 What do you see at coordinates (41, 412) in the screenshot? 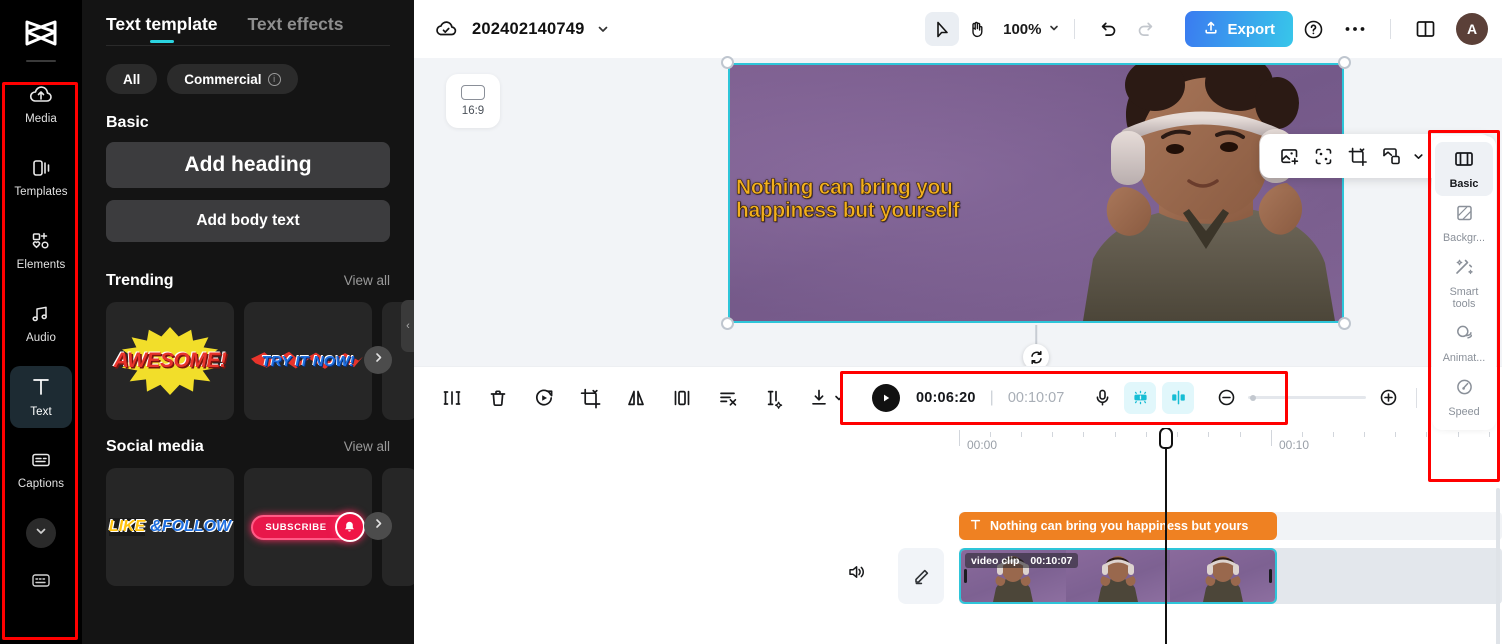
I see `sidebar-item-label: Text` at bounding box center [41, 412].